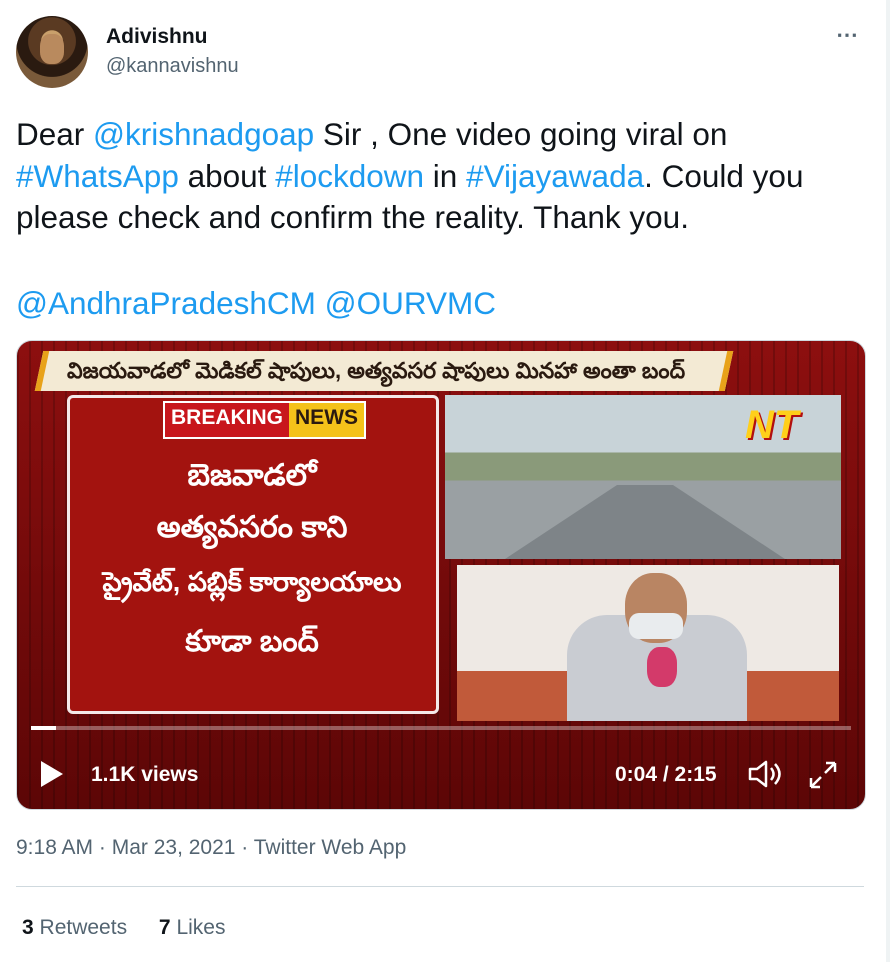 The height and width of the screenshot is (962, 890). What do you see at coordinates (643, 477) in the screenshot?
I see `street-scene: NT` at bounding box center [643, 477].